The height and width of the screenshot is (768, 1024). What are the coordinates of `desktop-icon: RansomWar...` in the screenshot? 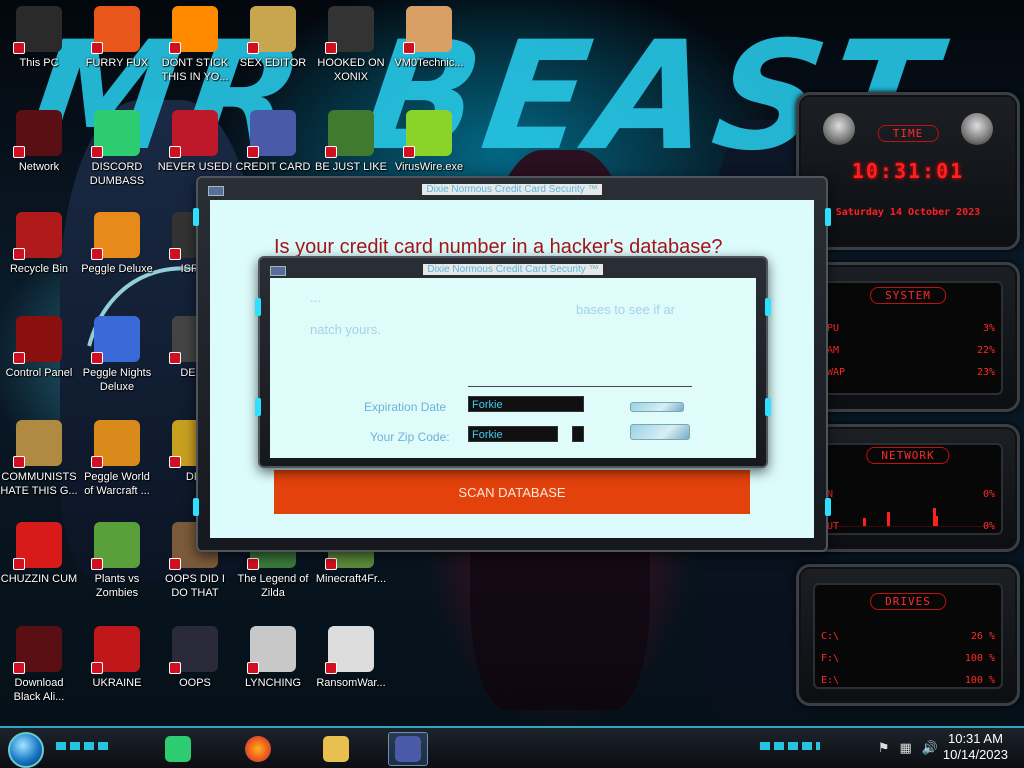 It's located at (351, 674).